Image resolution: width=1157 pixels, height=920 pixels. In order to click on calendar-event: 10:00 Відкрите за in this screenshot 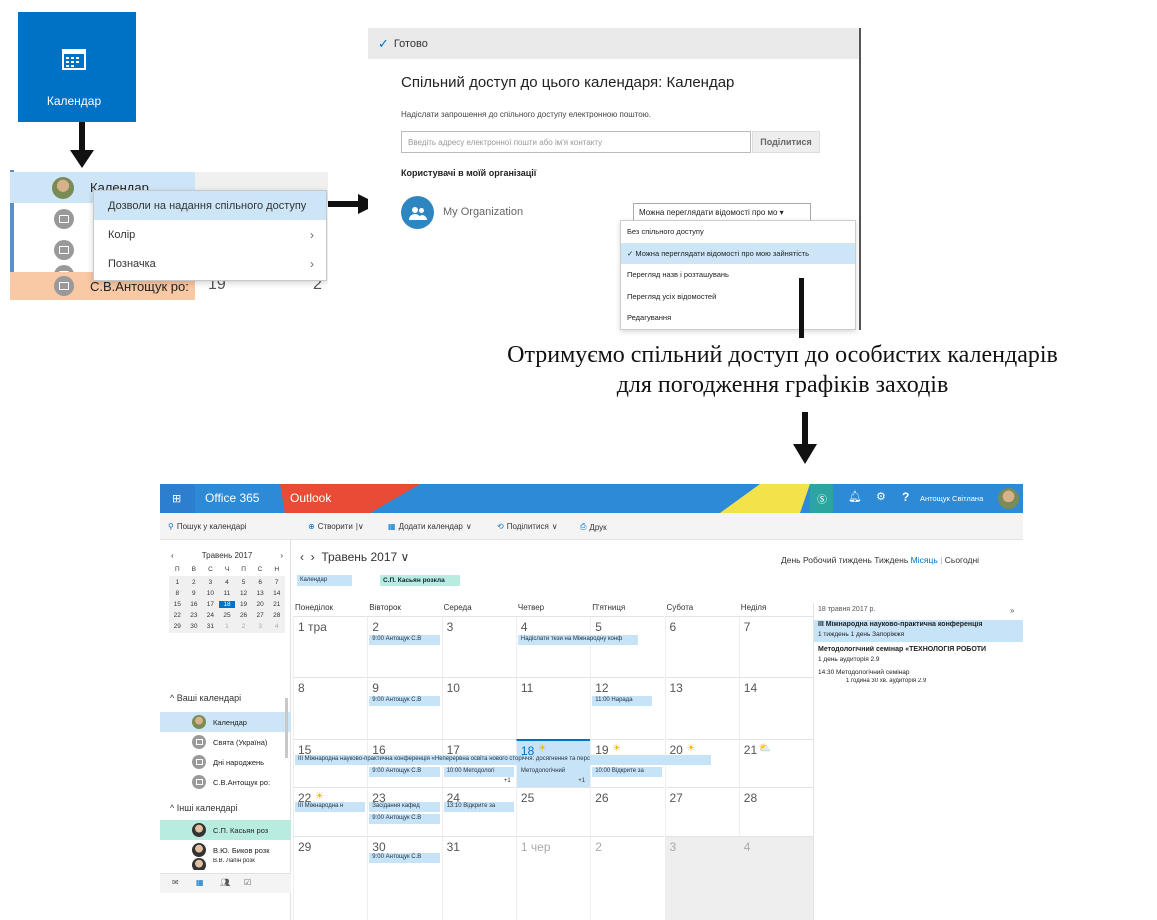, I will do `click(627, 772)`.